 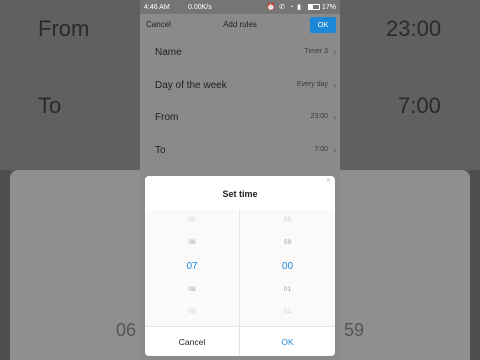 I want to click on hour-option: 09, so click(x=192, y=311).